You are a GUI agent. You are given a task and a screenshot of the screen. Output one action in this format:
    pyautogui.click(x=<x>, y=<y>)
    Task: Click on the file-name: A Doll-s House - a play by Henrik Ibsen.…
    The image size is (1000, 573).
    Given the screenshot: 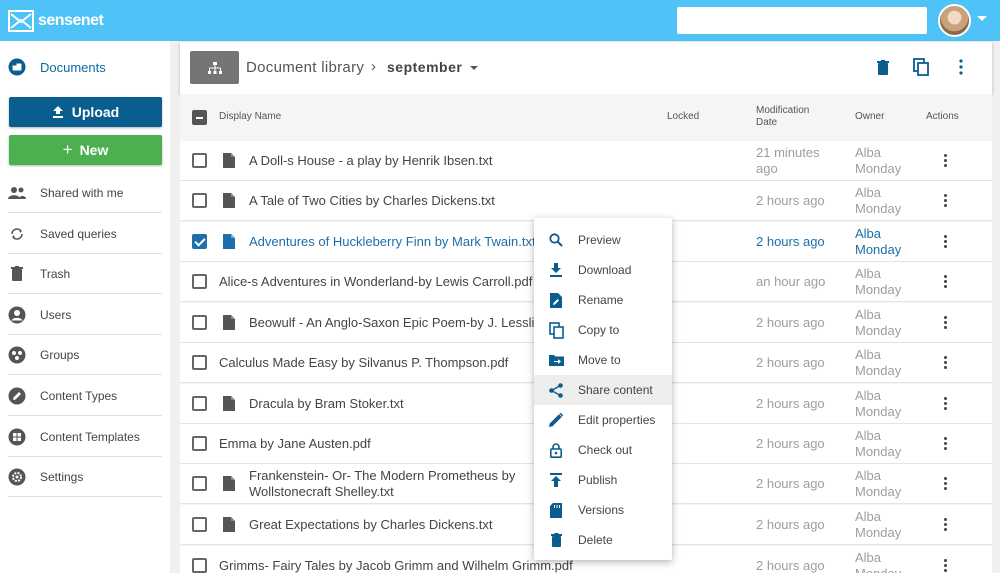 What is the action you would take?
    pyautogui.click(x=494, y=160)
    